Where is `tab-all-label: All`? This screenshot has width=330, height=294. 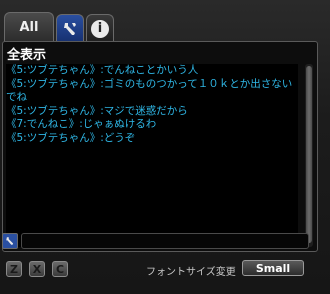
tab-all-label: All is located at coordinates (29, 27).